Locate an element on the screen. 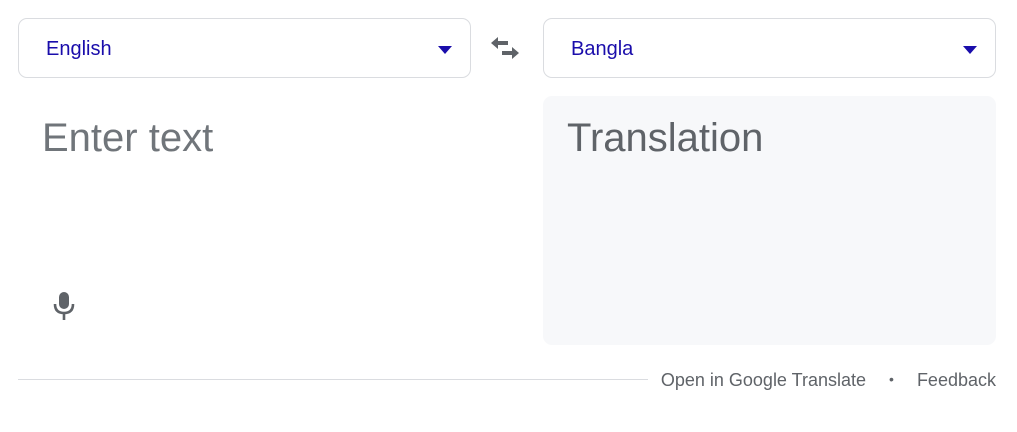 The height and width of the screenshot is (432, 1017). target-language-label: Bangla is located at coordinates (602, 49).